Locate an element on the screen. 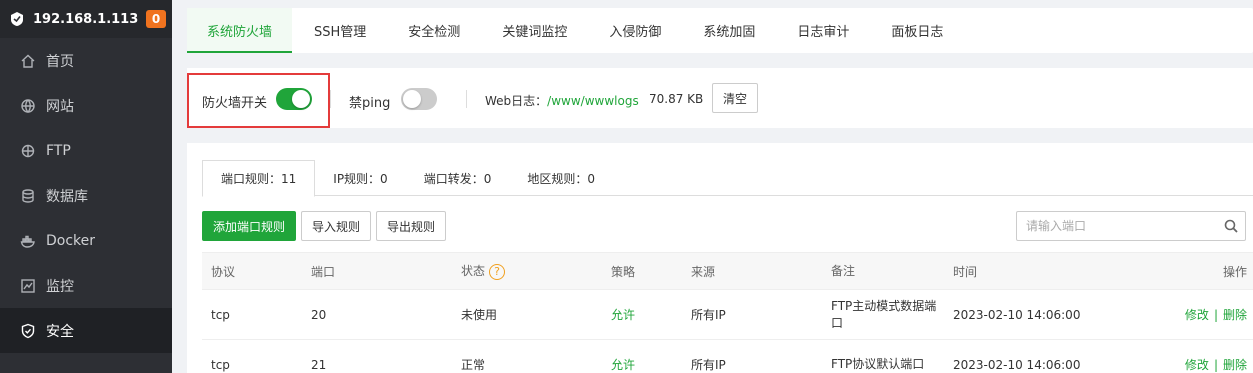 The width and height of the screenshot is (1253, 373). add-port-rule-button: 添加端口规则 is located at coordinates (249, 226).